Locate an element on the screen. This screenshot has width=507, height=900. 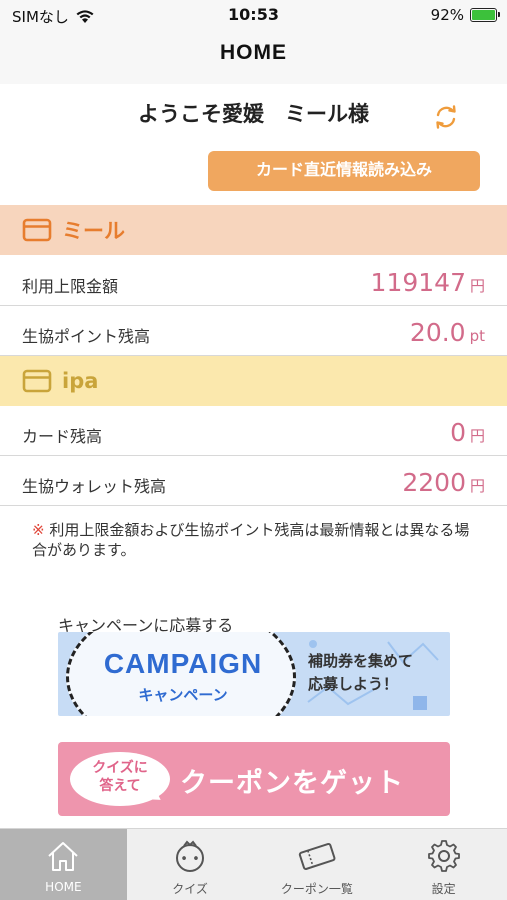
speech-bubble-text: クイズに 答えて is located at coordinates (120, 777).